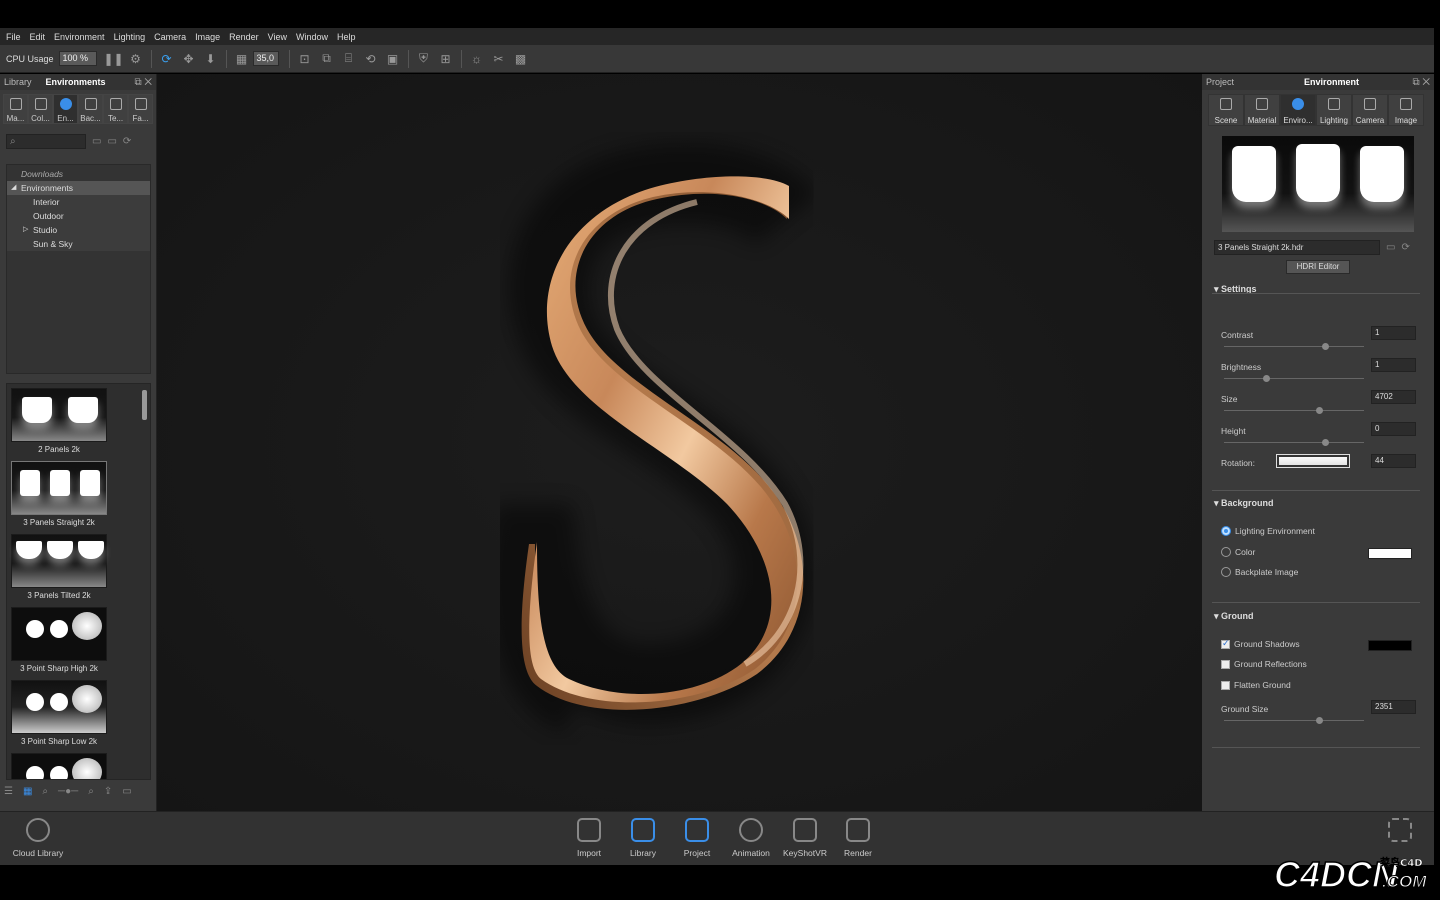  What do you see at coordinates (1393, 333) in the screenshot?
I see `contrast-field: 1` at bounding box center [1393, 333].